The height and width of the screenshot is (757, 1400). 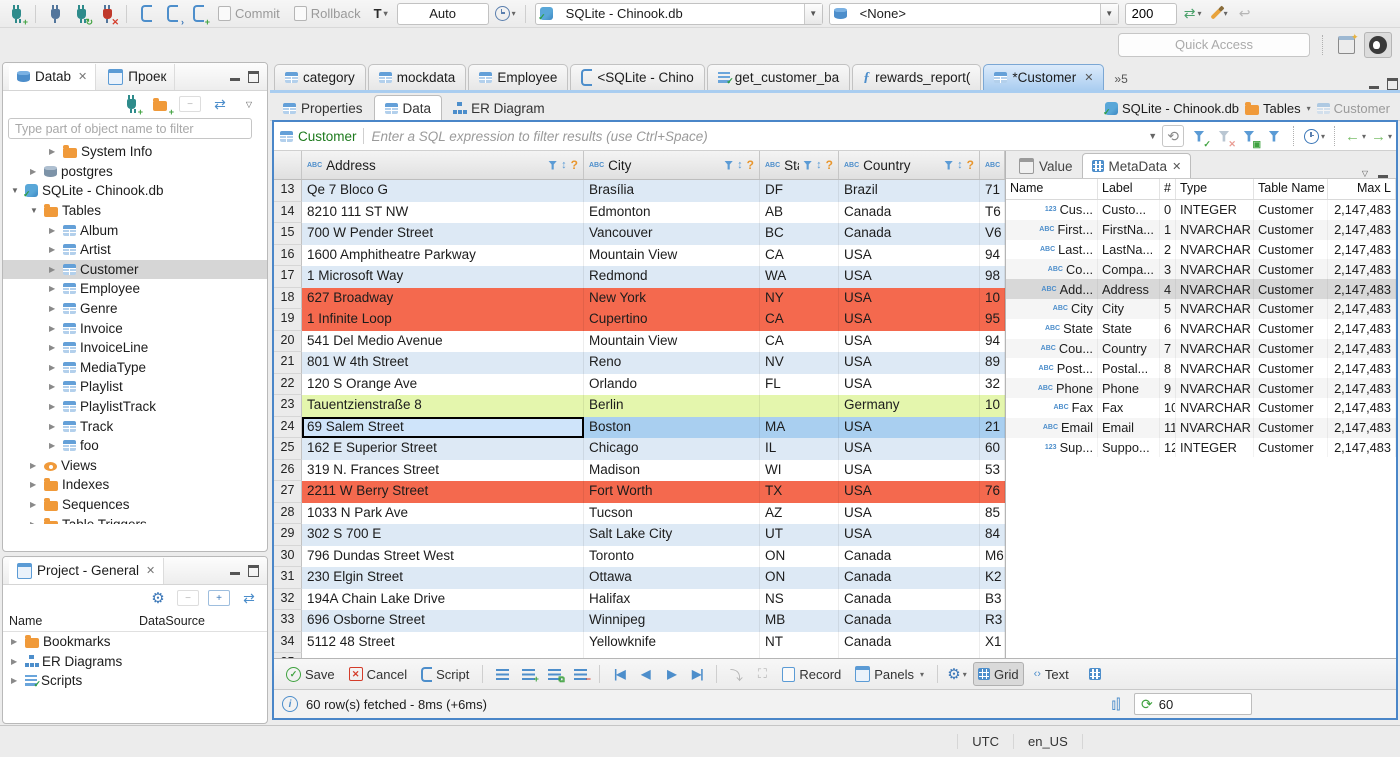 I want to click on row-number: 29, so click(x=288, y=535).